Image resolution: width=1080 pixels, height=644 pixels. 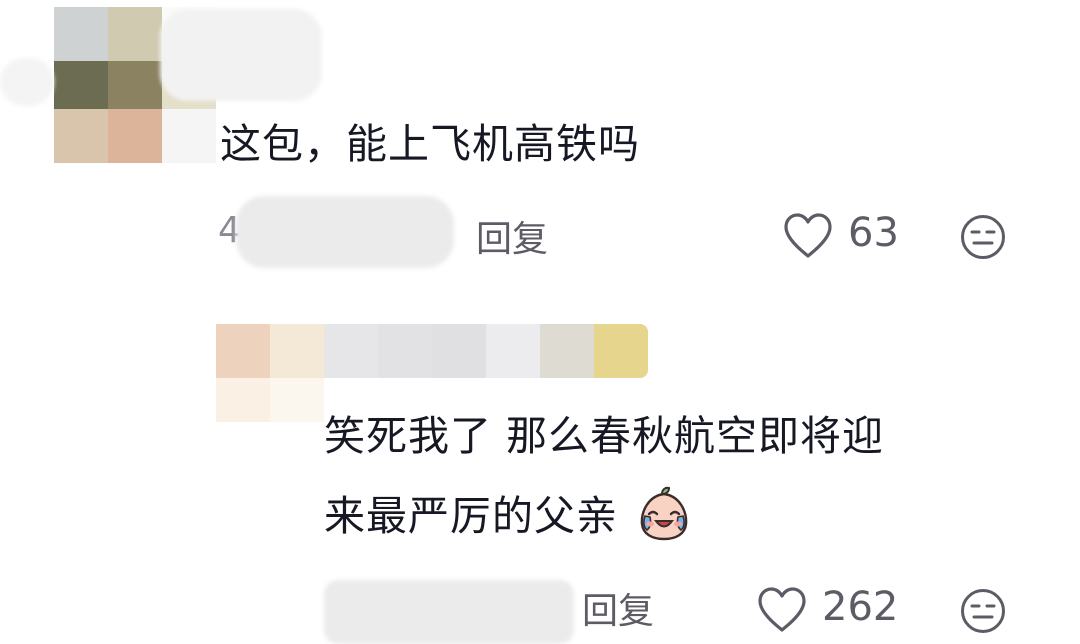 I want to click on comment-2-text-line2-content: 来最严厉的父亲, so click(x=471, y=516).